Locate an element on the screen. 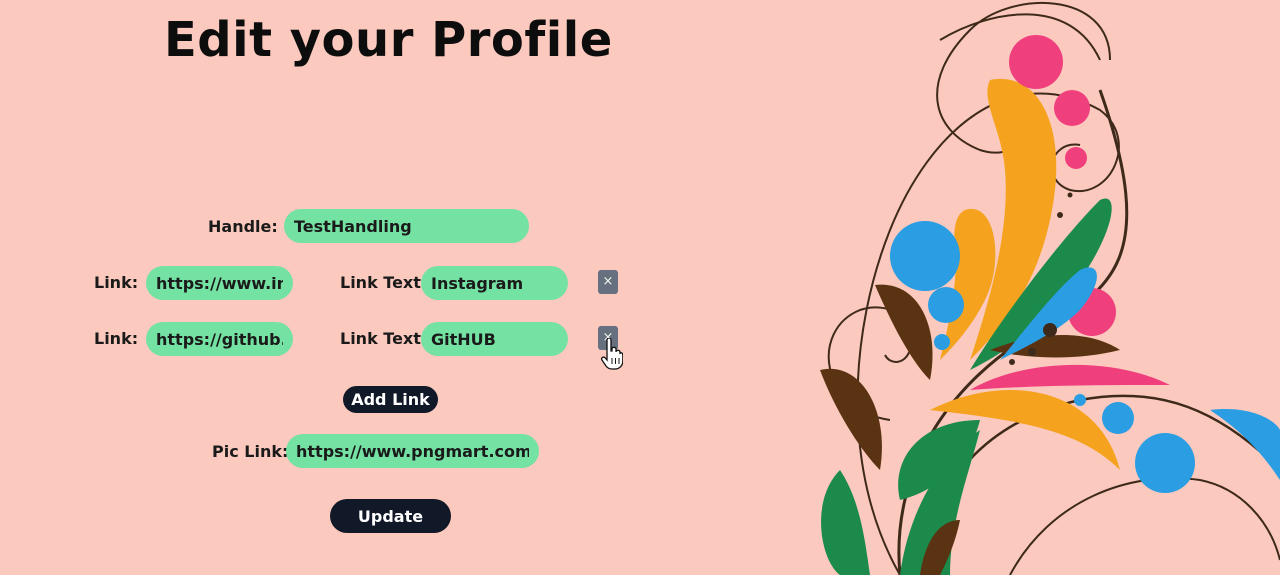 The height and width of the screenshot is (575, 1280). link-text-label-2: Link Text: is located at coordinates (384, 338).